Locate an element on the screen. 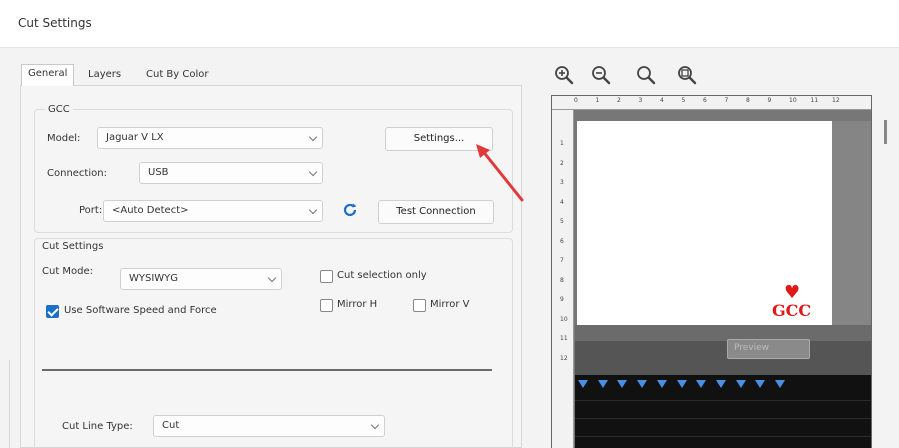  ruler-y-tick-label: 3 is located at coordinates (562, 182).